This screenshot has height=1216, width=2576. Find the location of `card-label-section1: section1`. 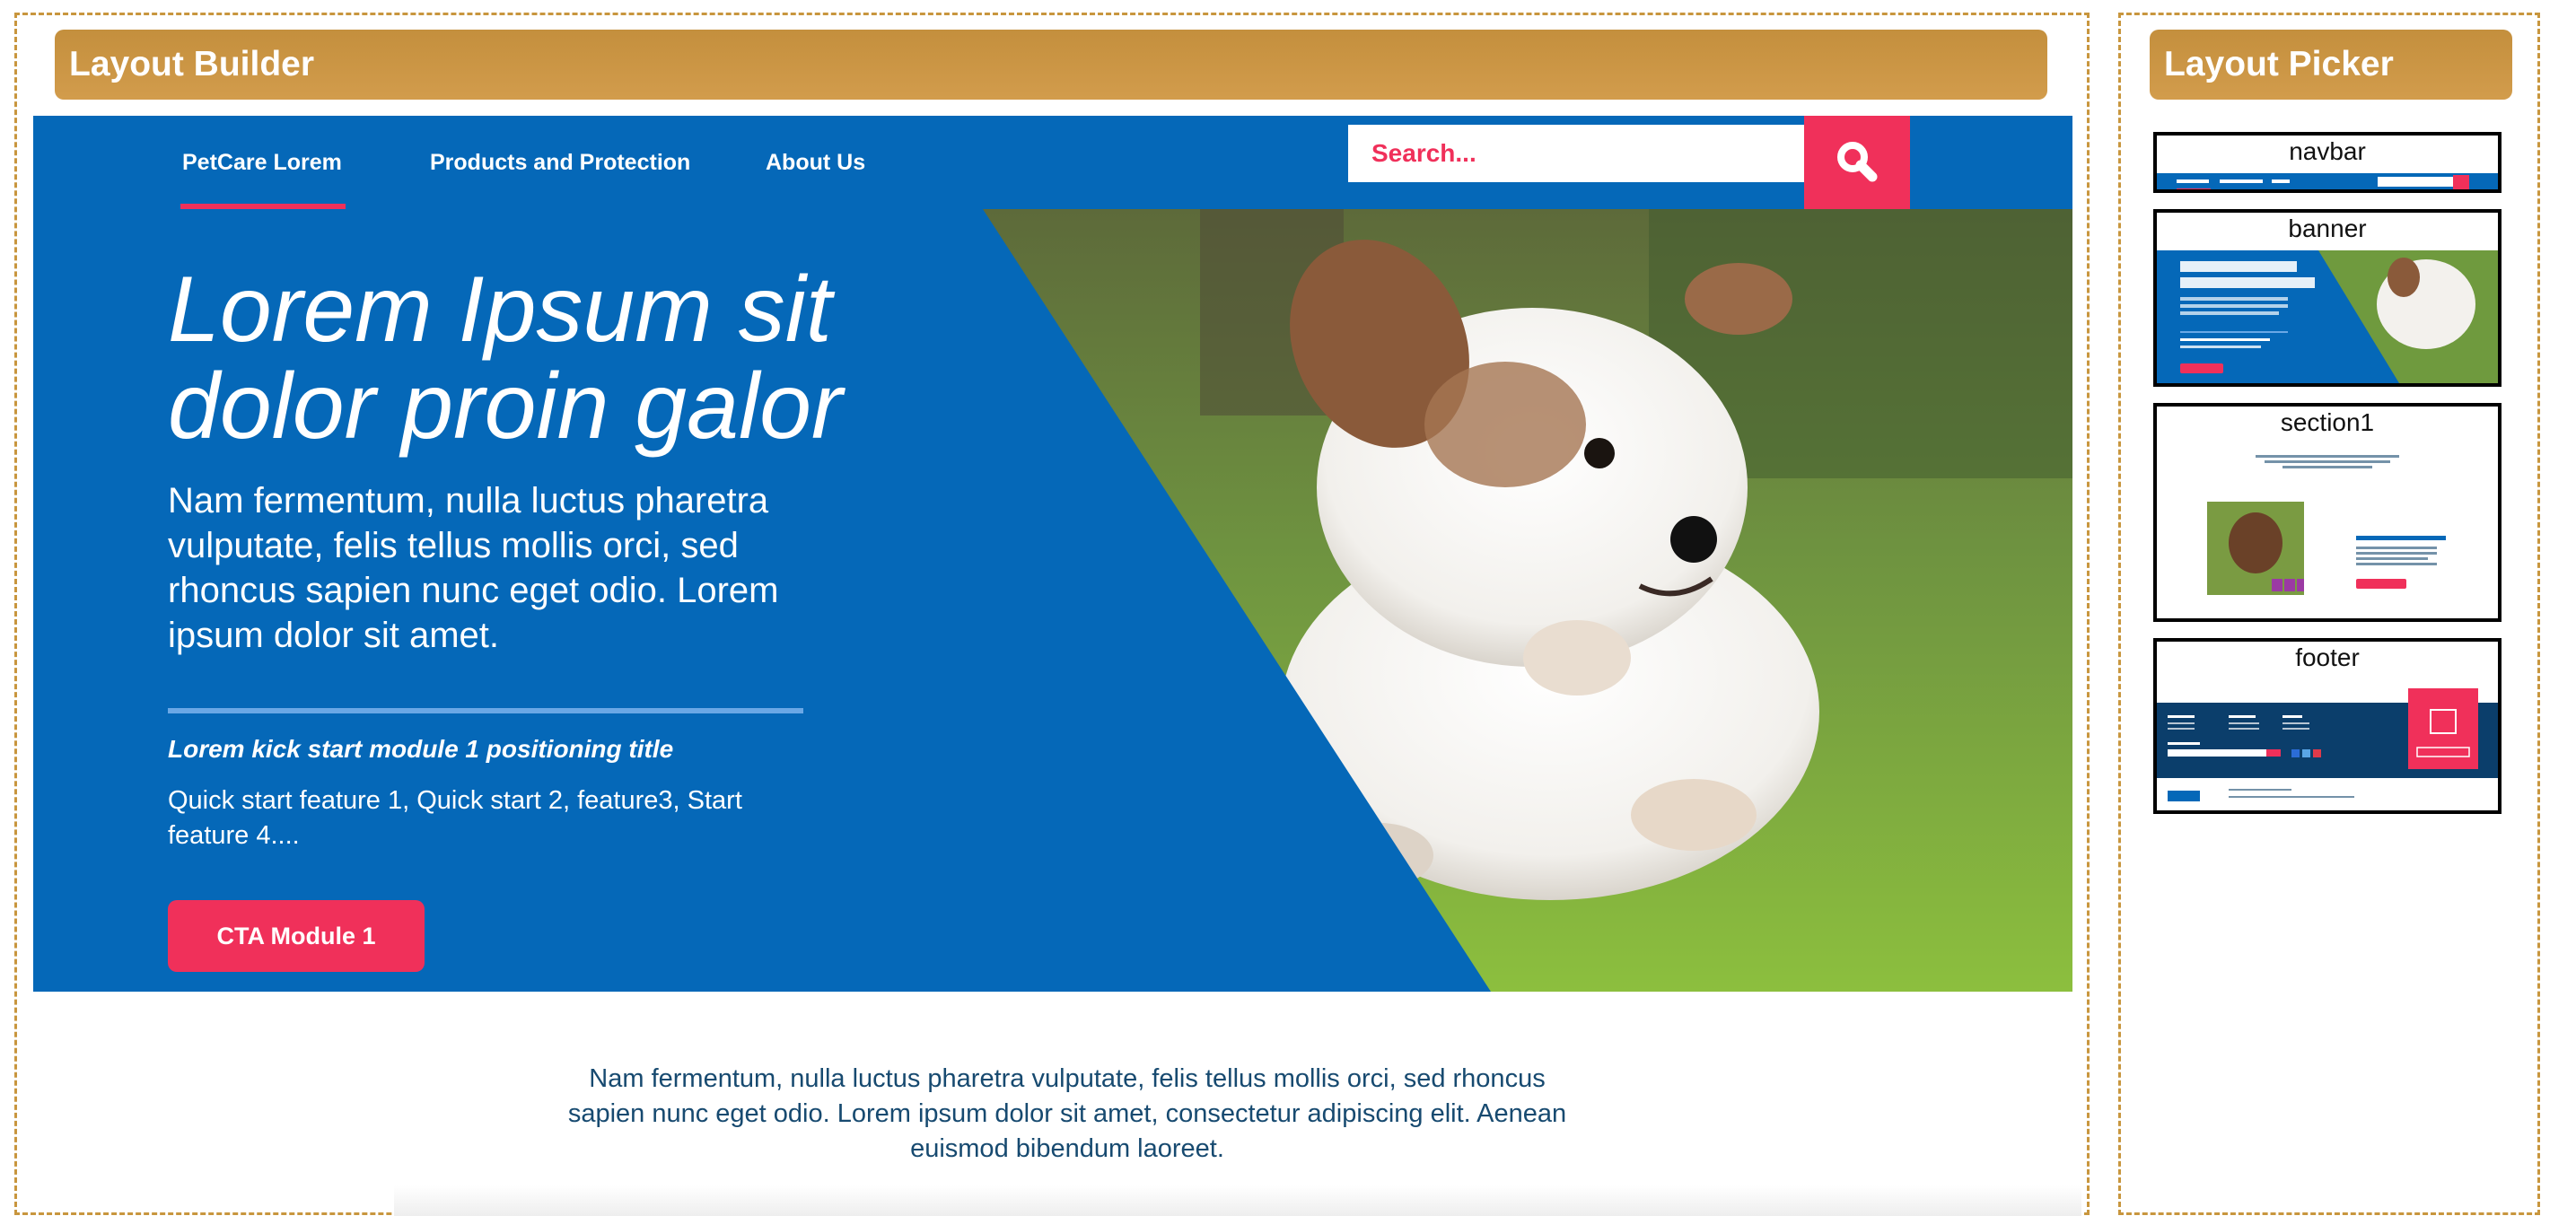

card-label-section1: section1 is located at coordinates (2327, 422).